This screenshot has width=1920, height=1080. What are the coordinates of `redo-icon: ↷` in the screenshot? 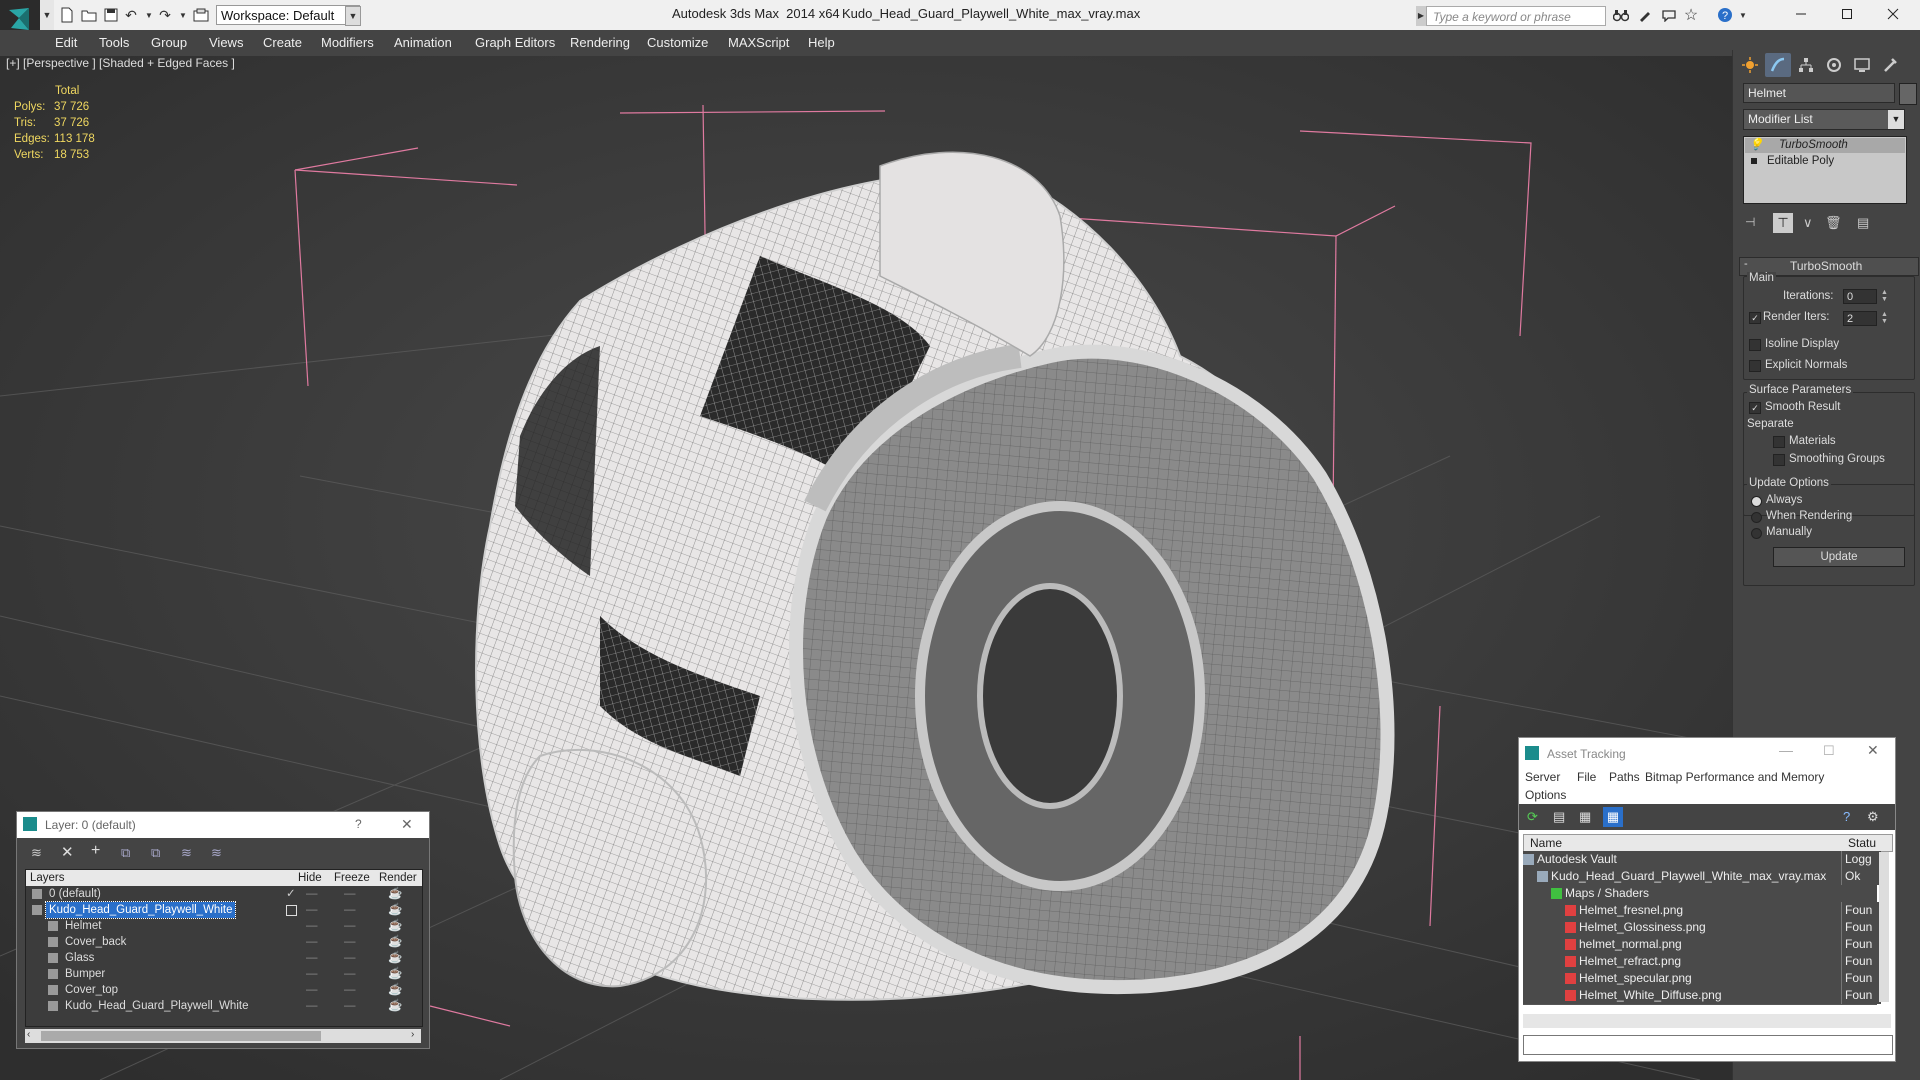 It's located at (165, 15).